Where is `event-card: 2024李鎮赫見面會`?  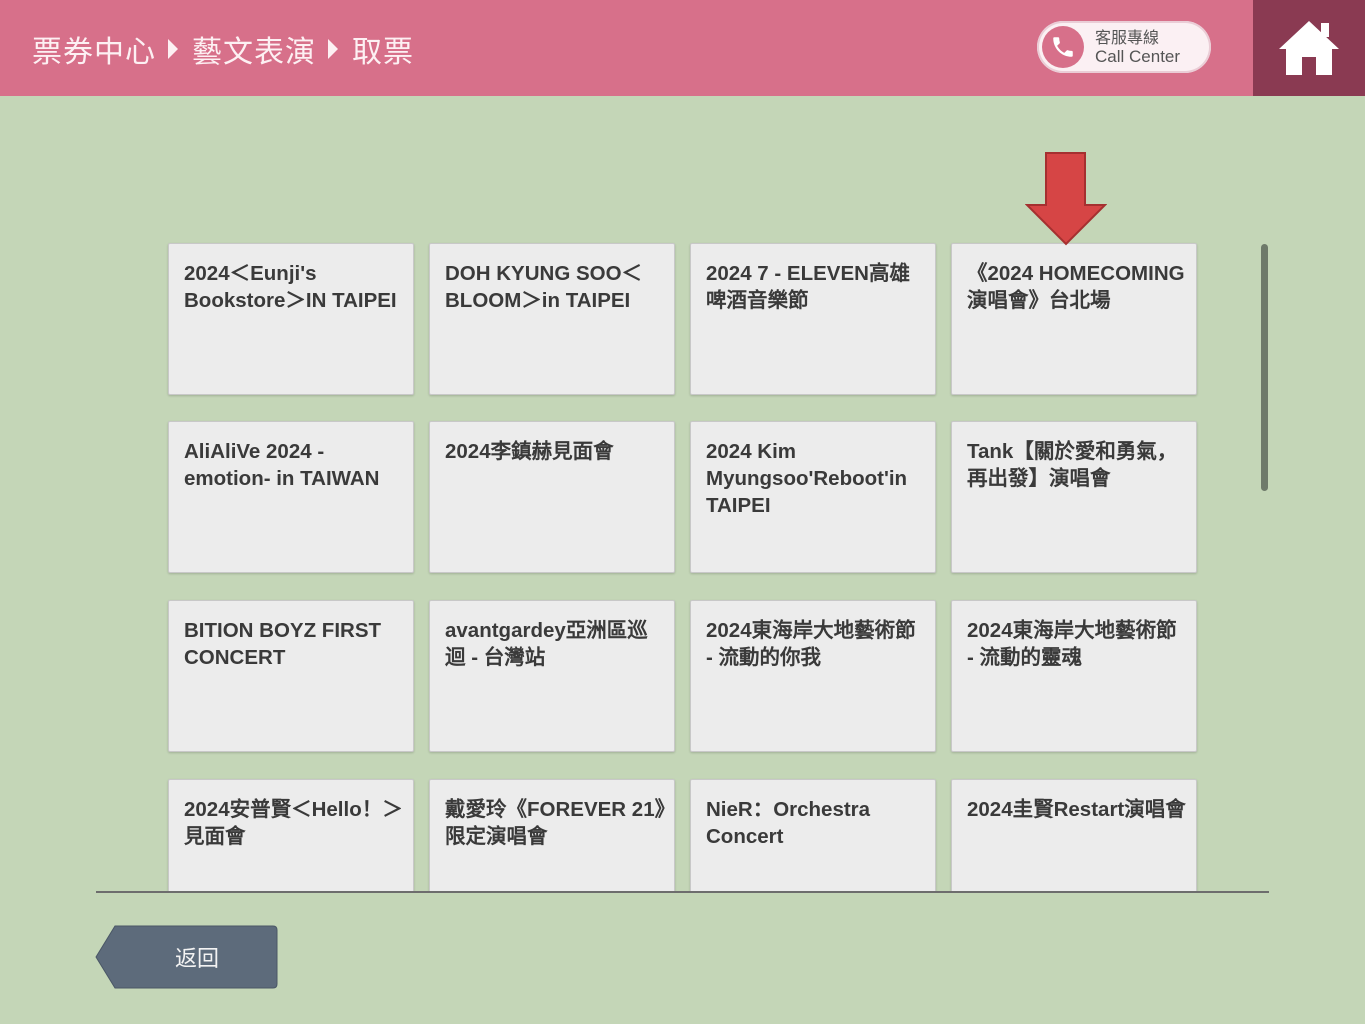
event-card: 2024李鎮赫見面會 is located at coordinates (552, 497).